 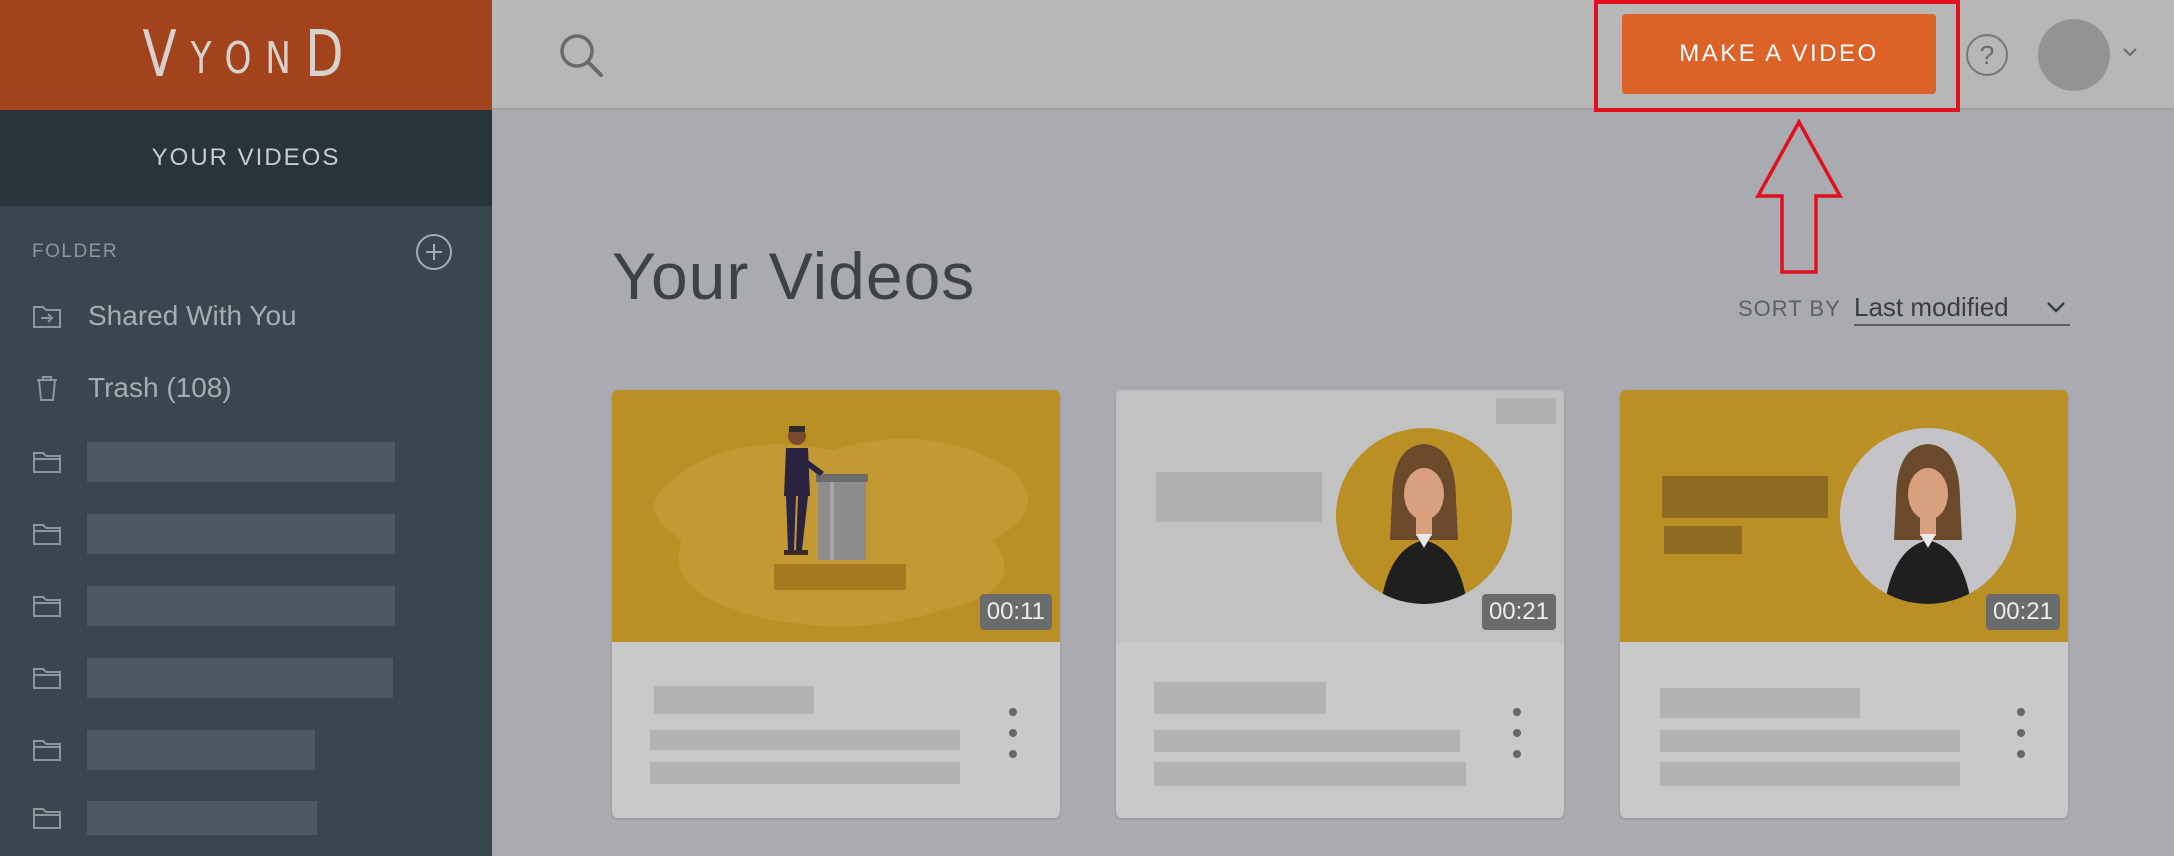 What do you see at coordinates (1789, 308) in the screenshot?
I see `sort-by-label: SORT BY` at bounding box center [1789, 308].